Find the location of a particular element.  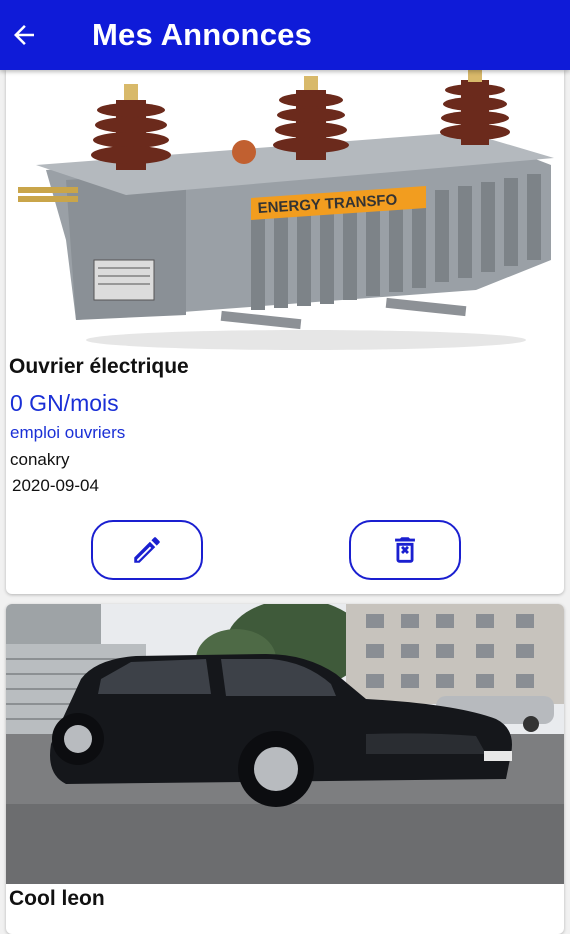

listing-location: conakry is located at coordinates (40, 459).